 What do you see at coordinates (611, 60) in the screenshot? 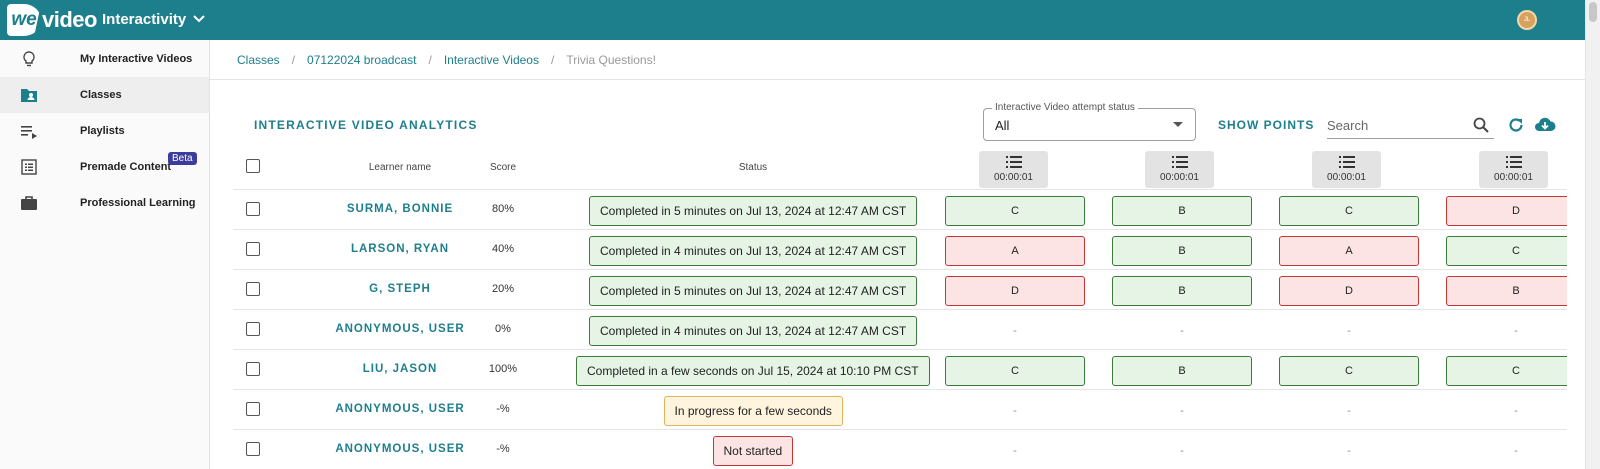
I see `breadcrumb-current: Trivia Questions!` at bounding box center [611, 60].